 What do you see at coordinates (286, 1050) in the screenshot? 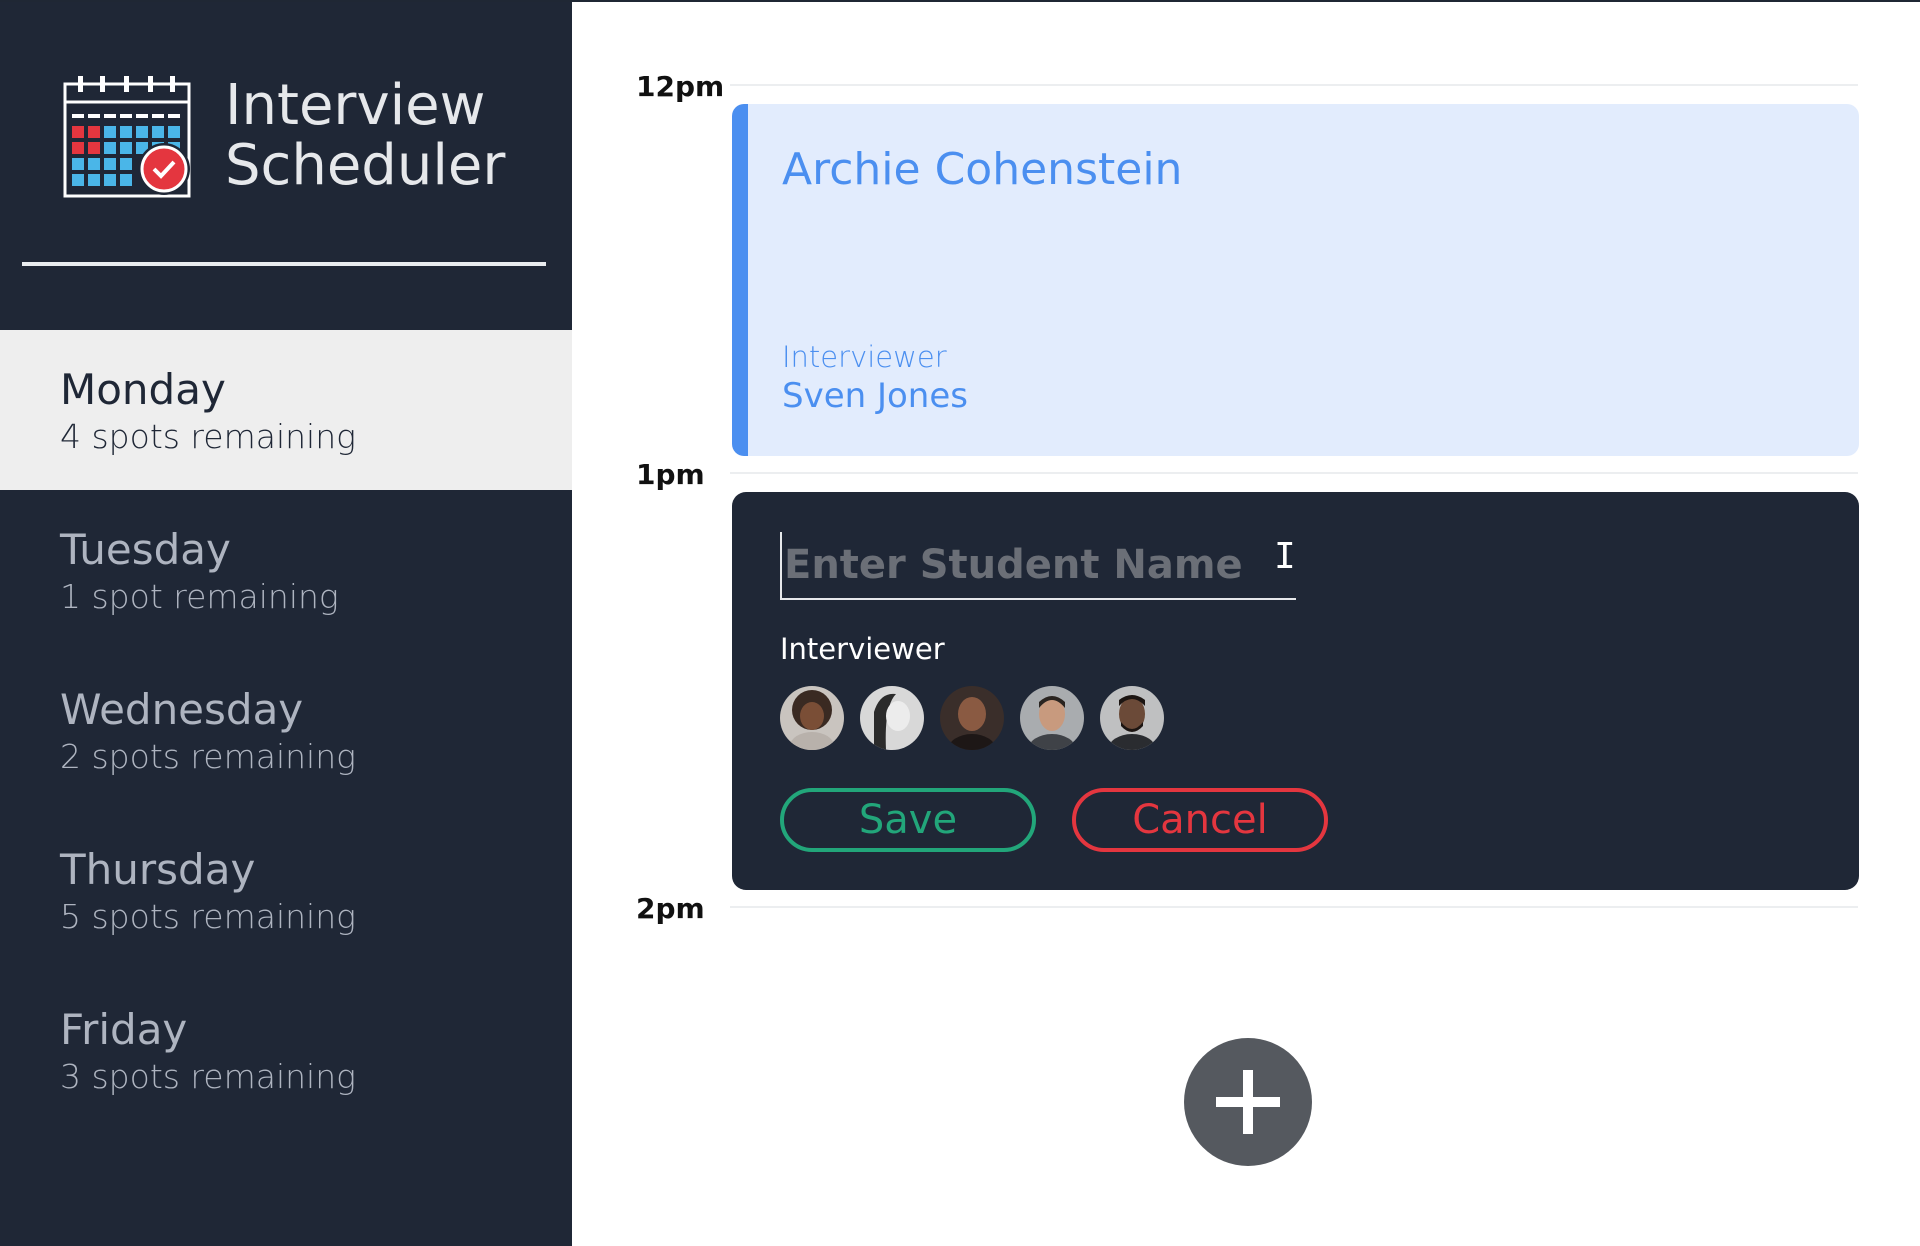
I see `day-item-friday: Friday 3 spots remaining` at bounding box center [286, 1050].